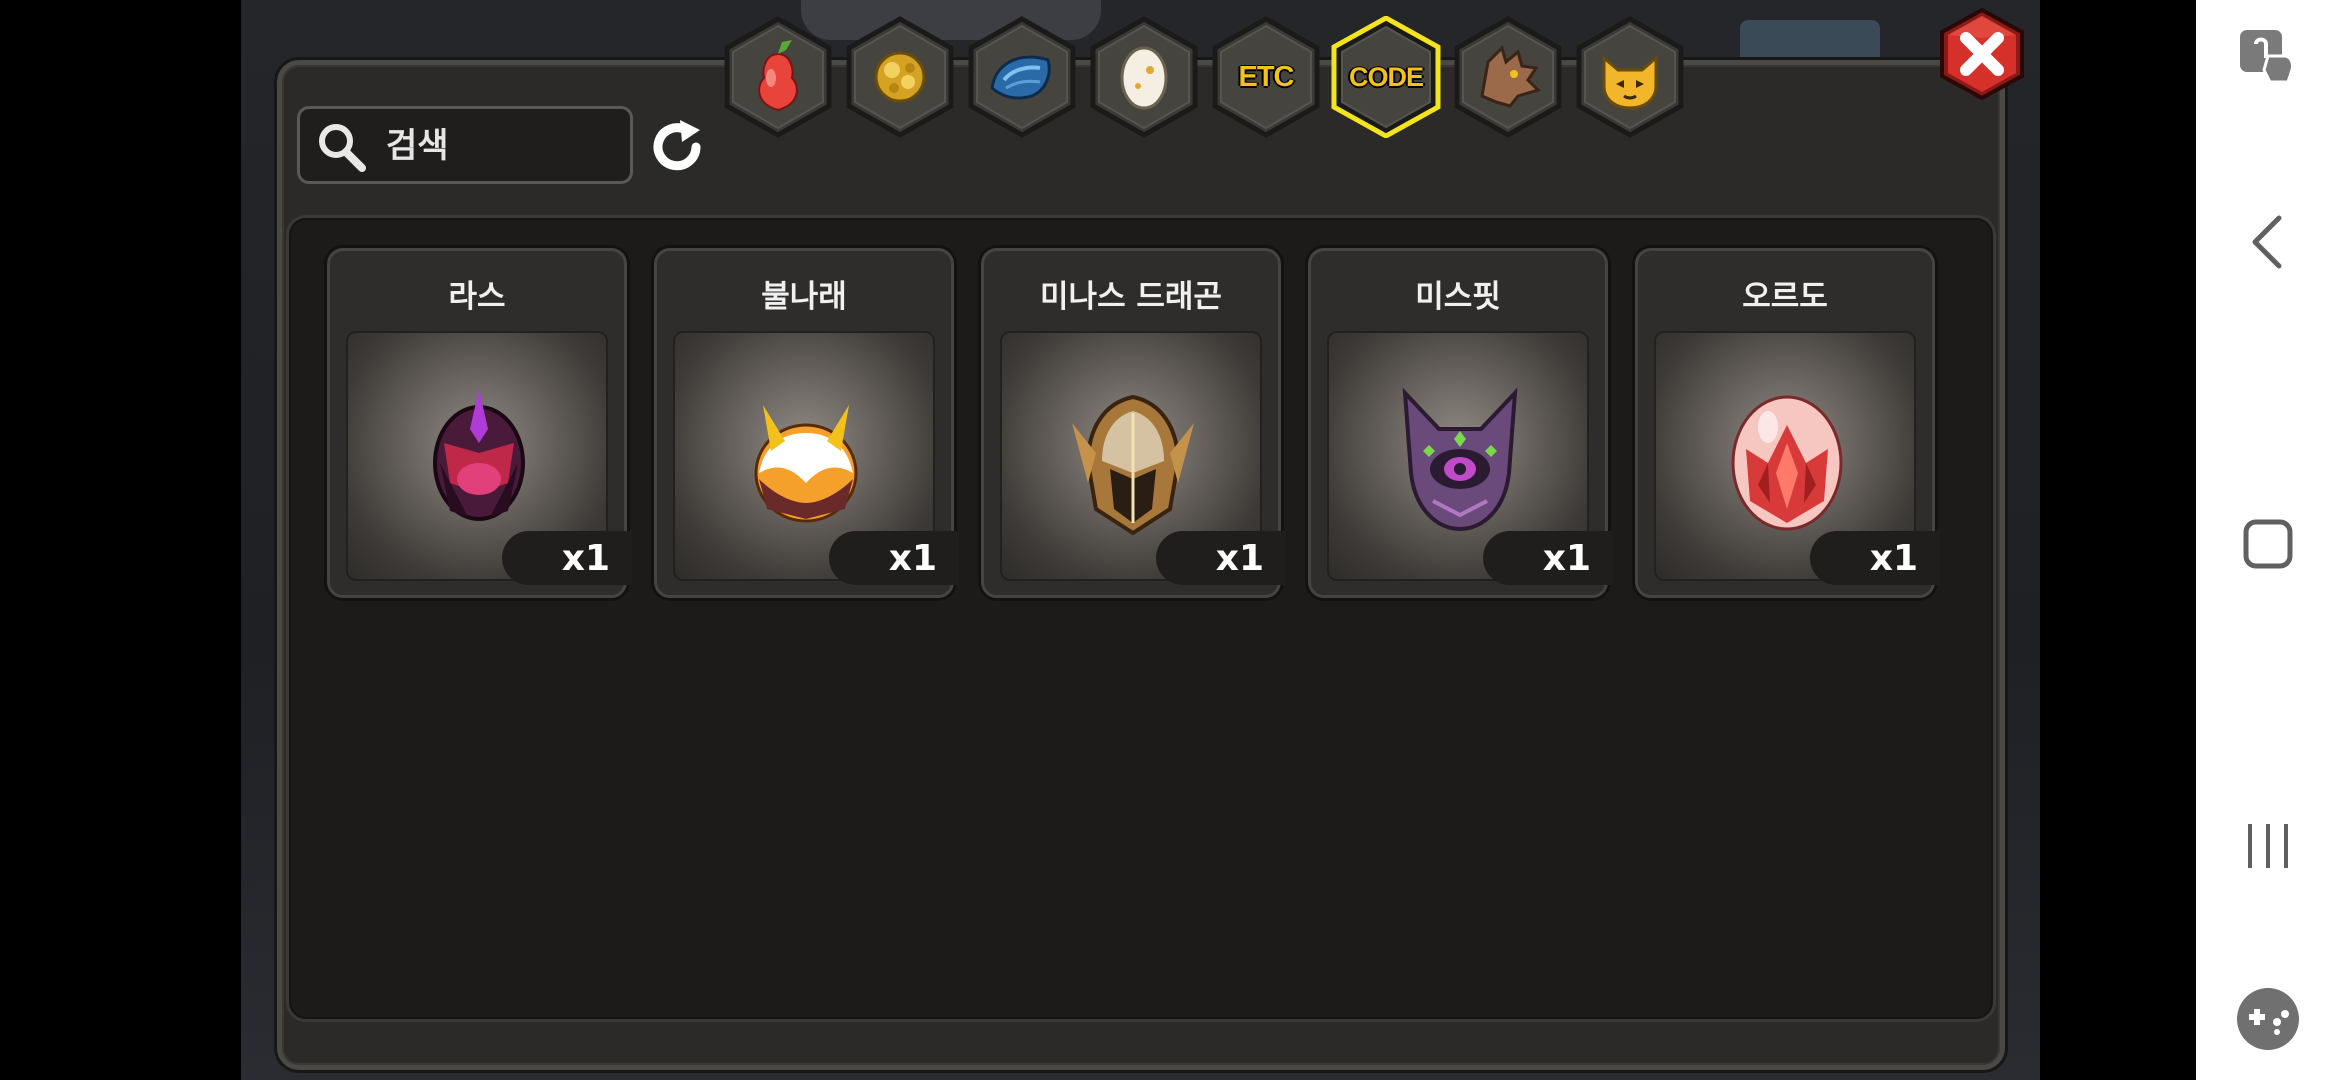 This screenshot has width=2340, height=1080. What do you see at coordinates (477, 297) in the screenshot?
I see `item-name: 라스` at bounding box center [477, 297].